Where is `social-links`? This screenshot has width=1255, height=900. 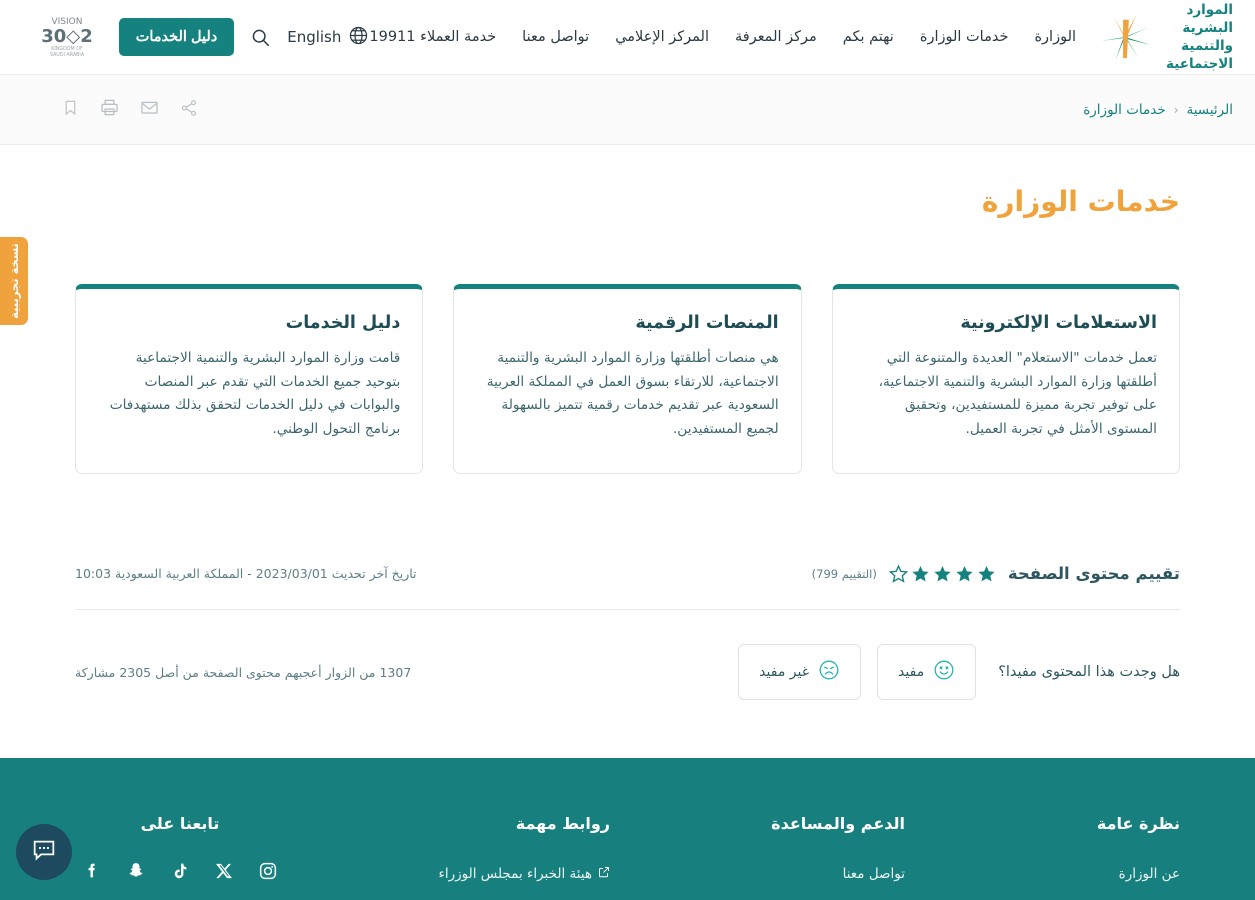 social-links is located at coordinates (180, 873).